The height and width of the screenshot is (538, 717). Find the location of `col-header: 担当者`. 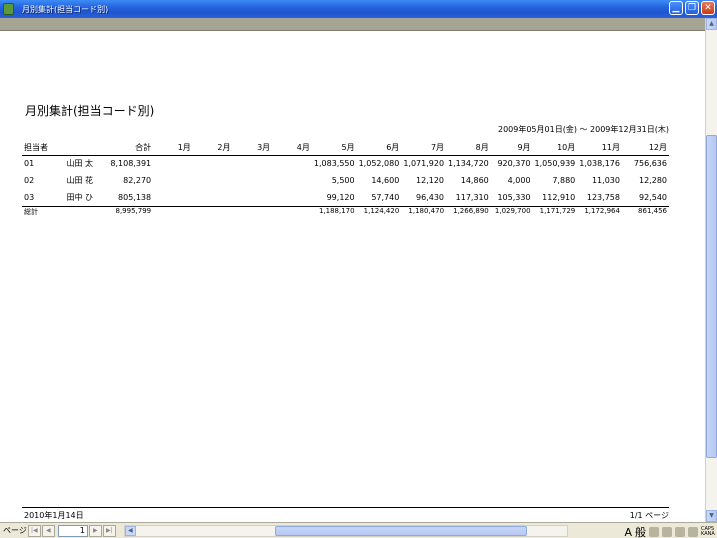

col-header: 担当者 is located at coordinates (43, 148).